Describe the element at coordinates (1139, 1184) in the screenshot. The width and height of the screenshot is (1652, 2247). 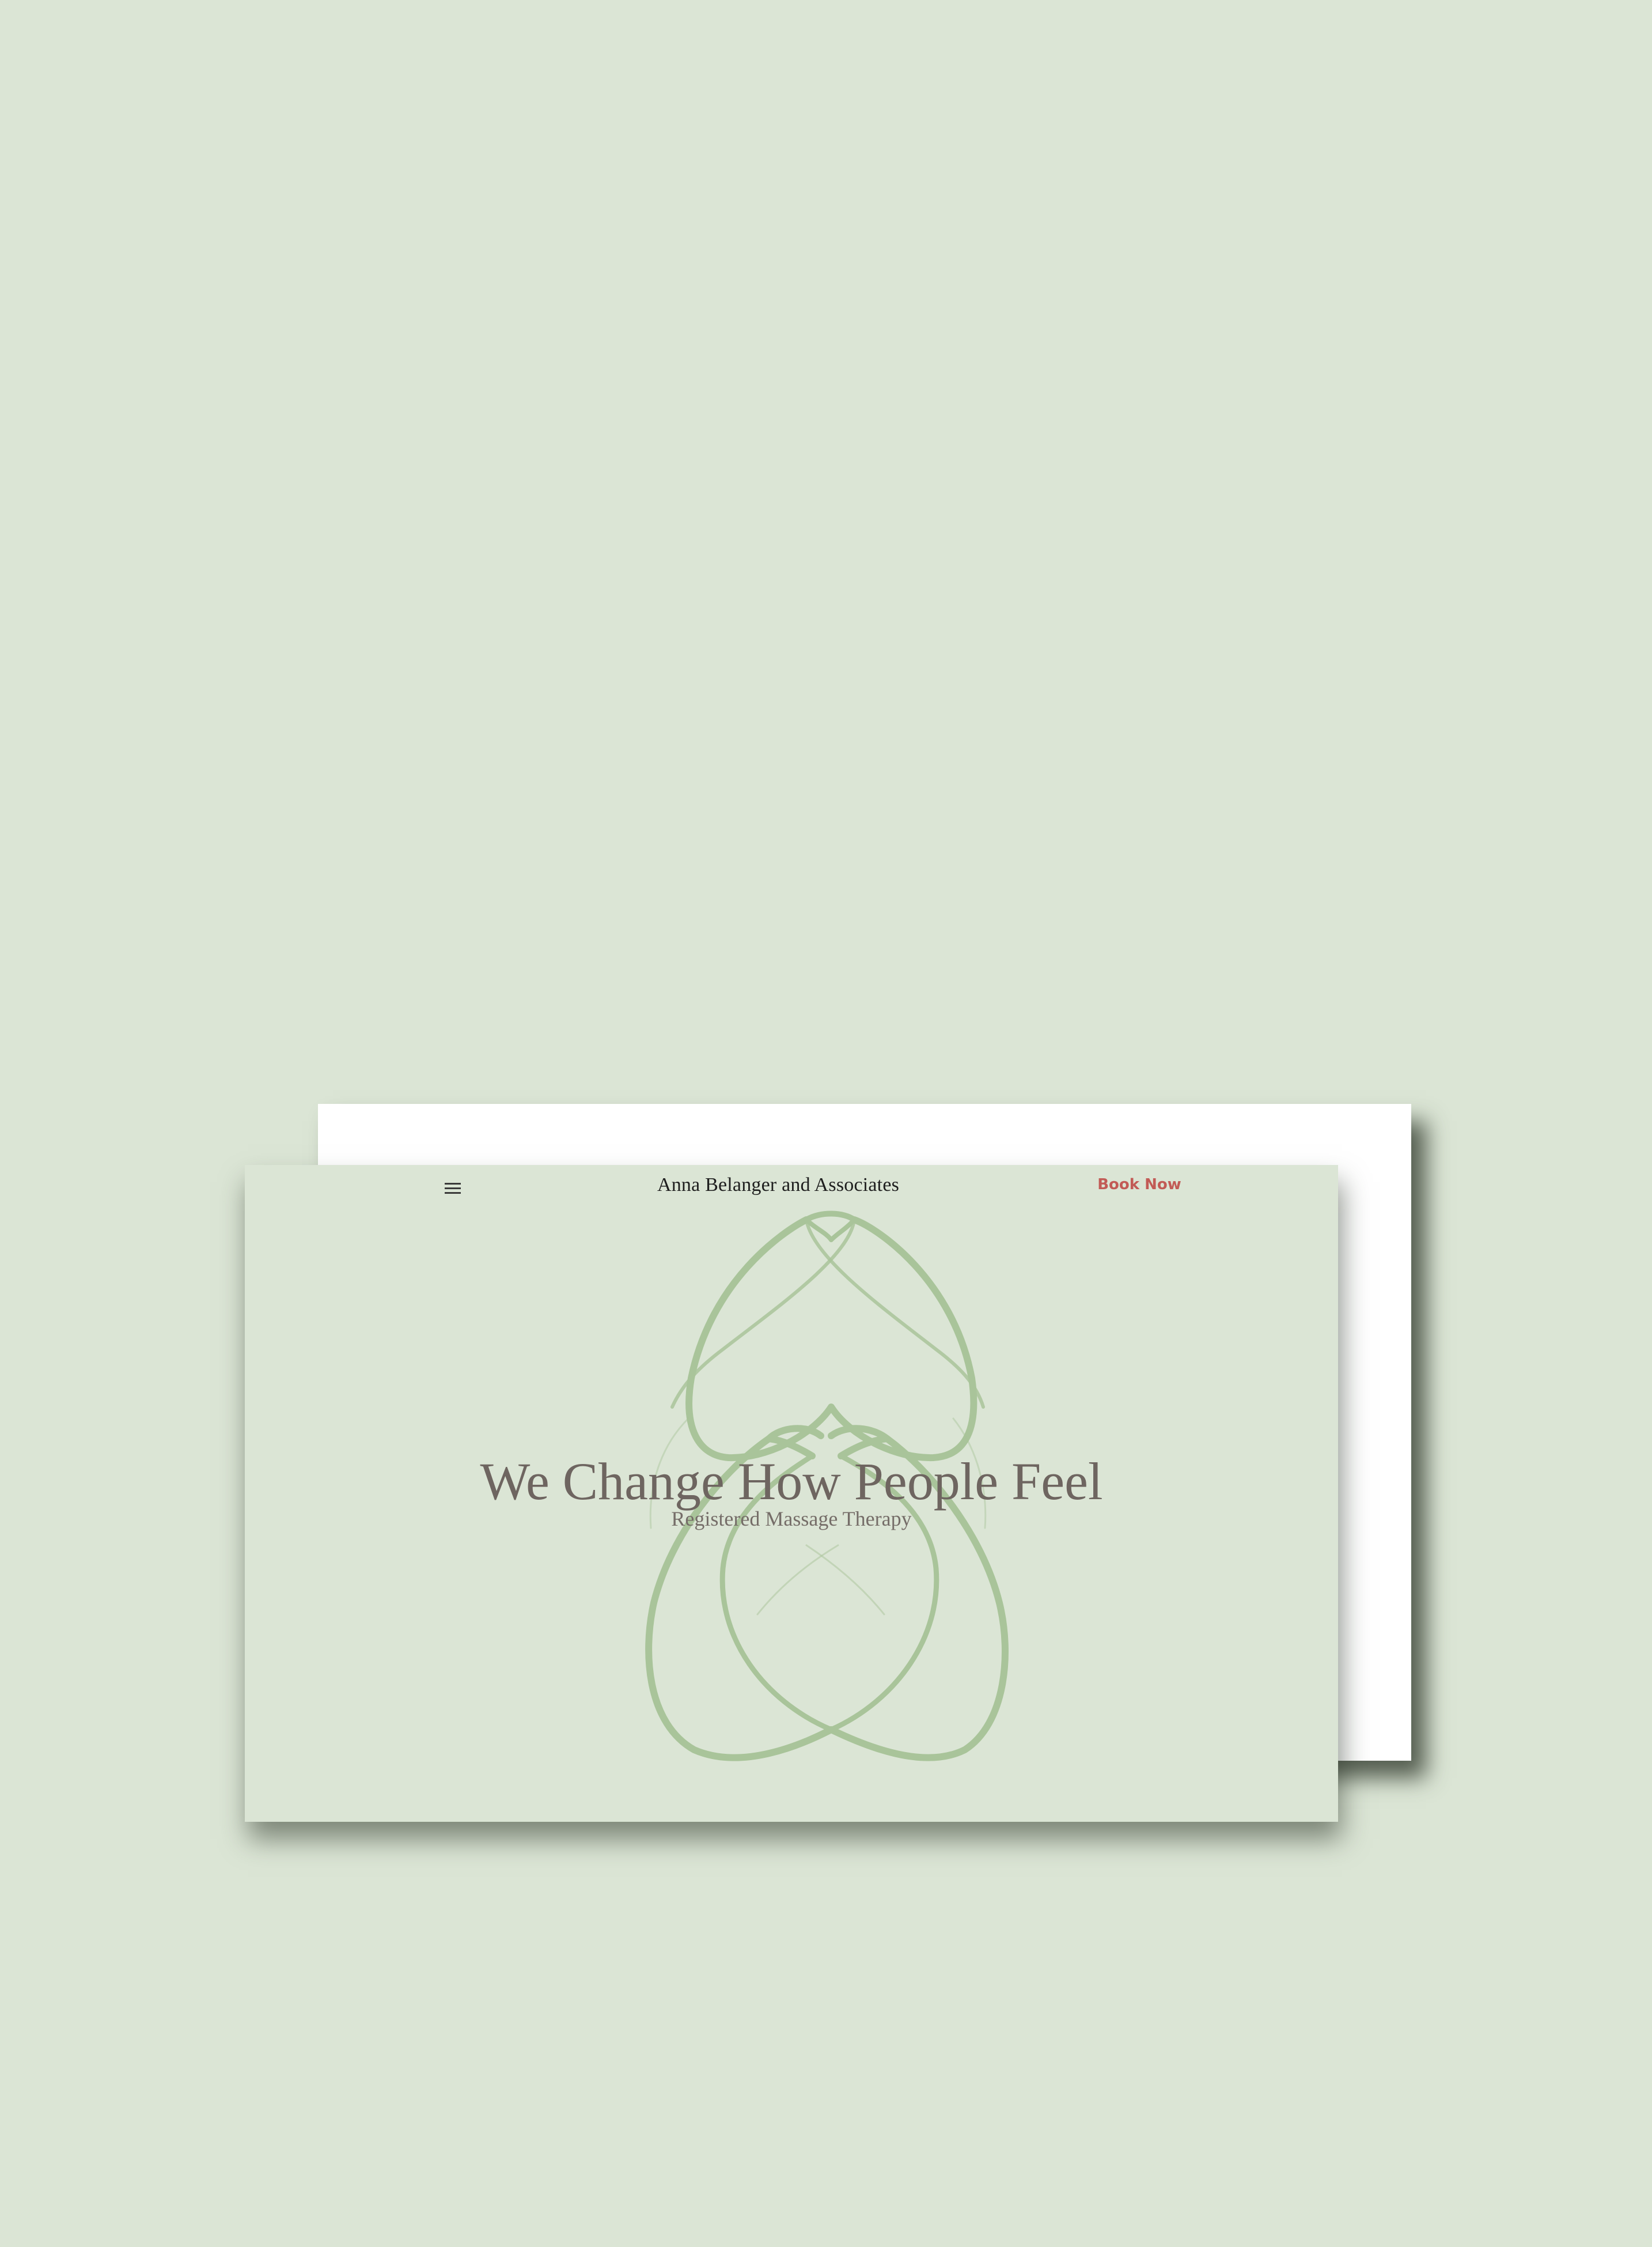
I see `book-now-button: Book Now` at that location.